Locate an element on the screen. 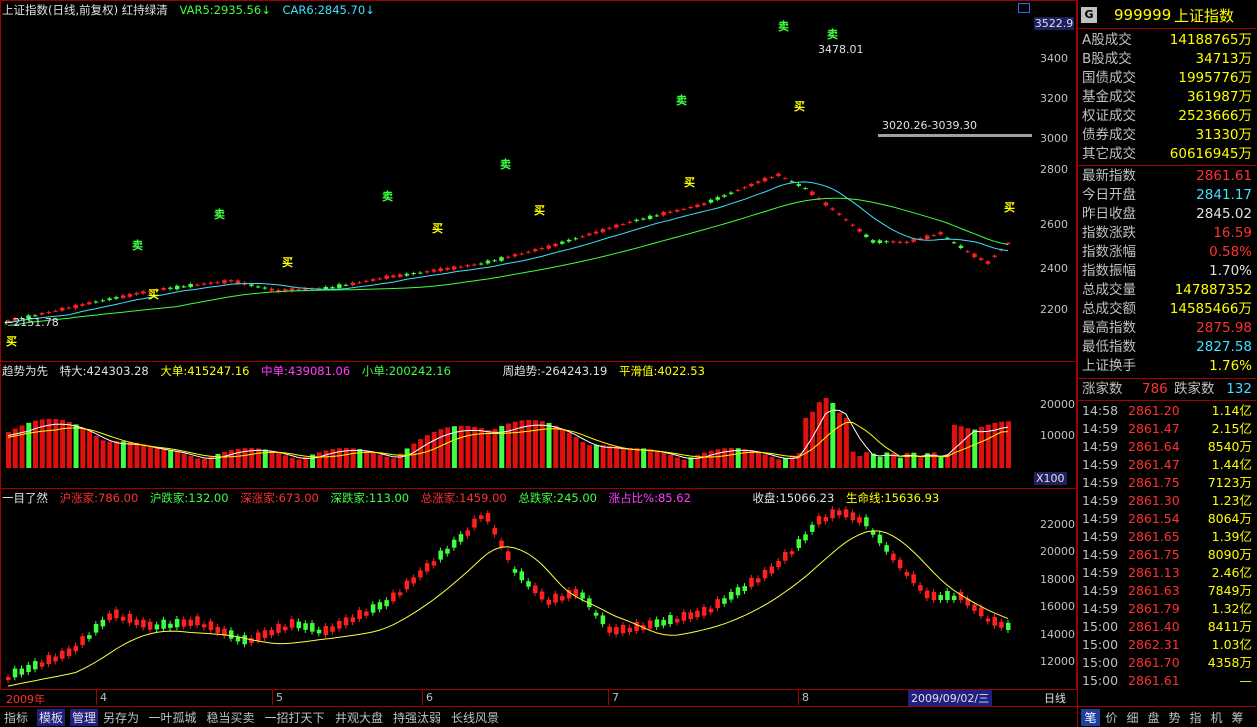 The width and height of the screenshot is (1257, 727). zhouqs-value: 周趋势:-264243.19 is located at coordinates (555, 371).